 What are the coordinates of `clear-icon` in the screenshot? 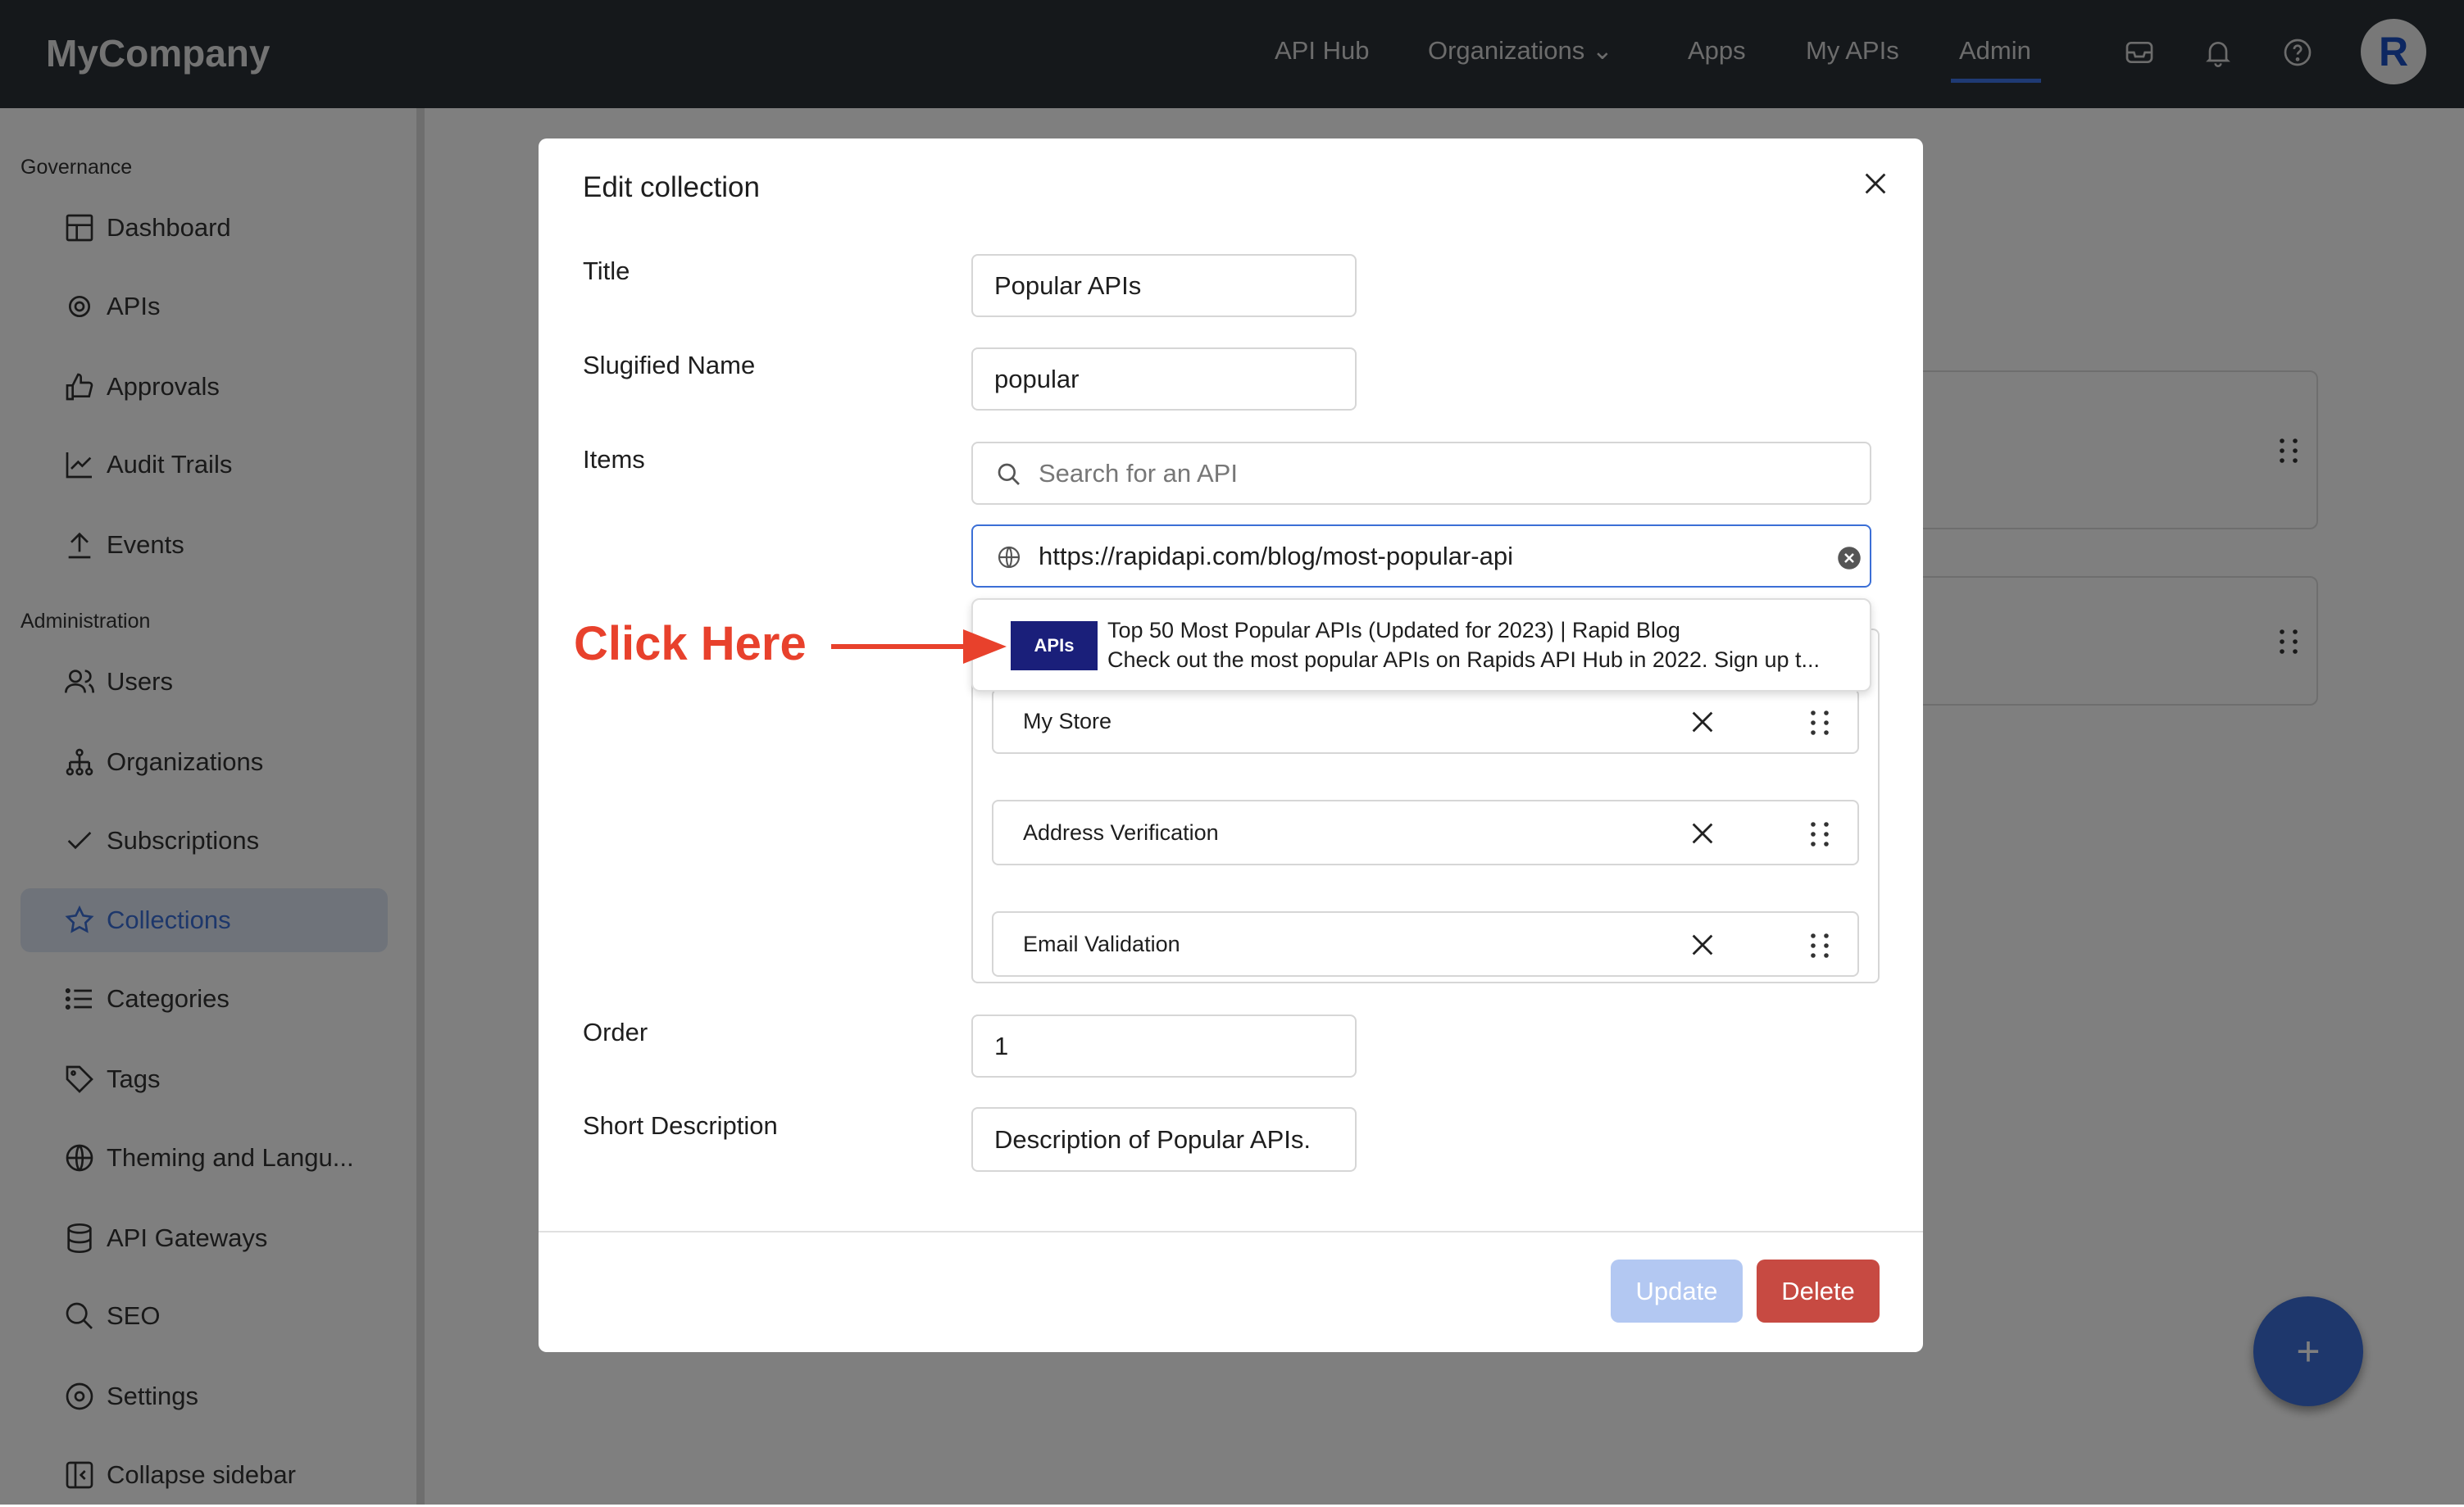 It's located at (1850, 558).